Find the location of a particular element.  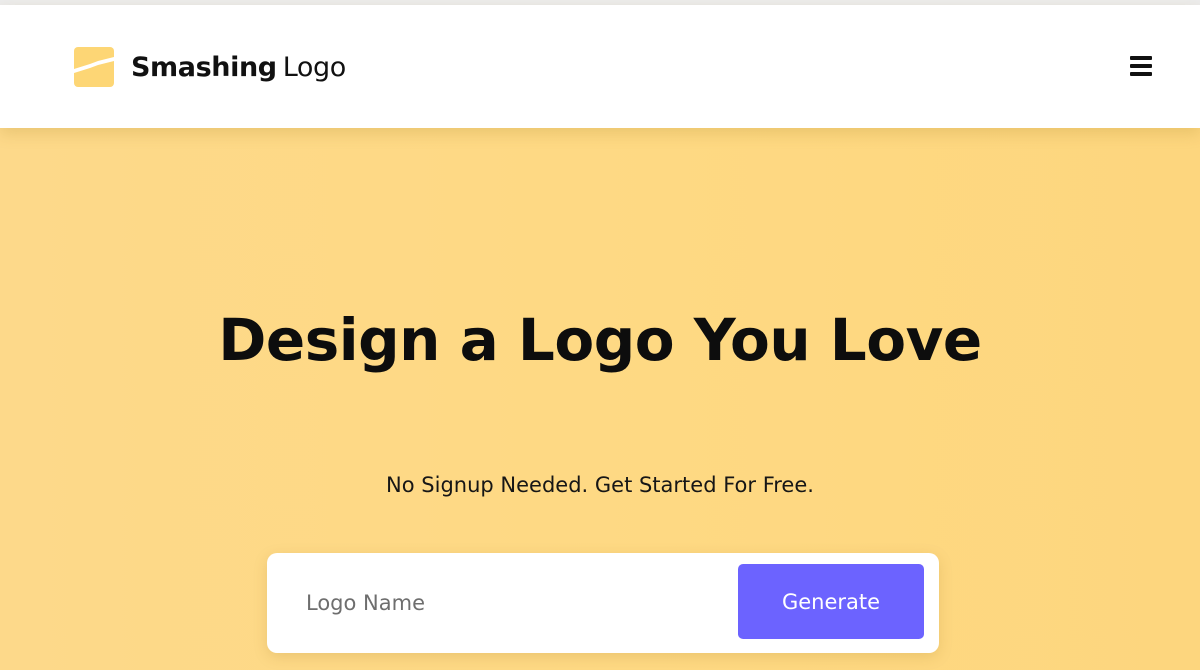

brand-name-light: Logo is located at coordinates (314, 67).